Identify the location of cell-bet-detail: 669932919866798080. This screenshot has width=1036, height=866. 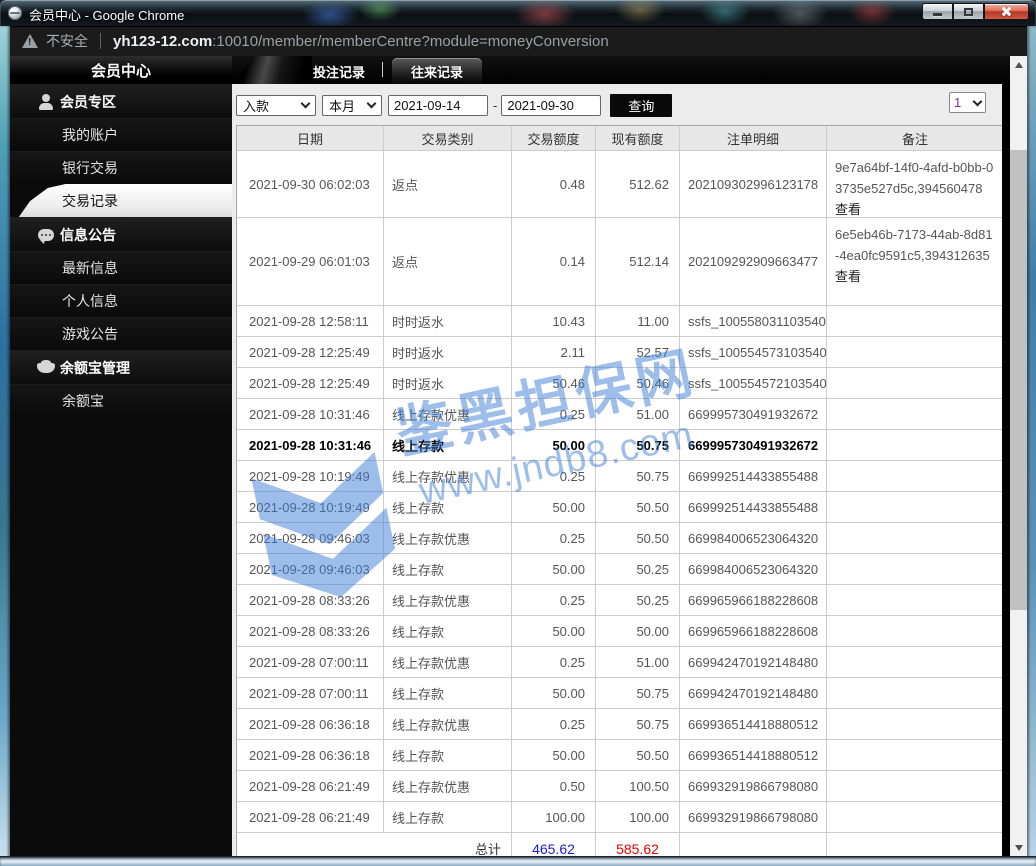
(752, 786).